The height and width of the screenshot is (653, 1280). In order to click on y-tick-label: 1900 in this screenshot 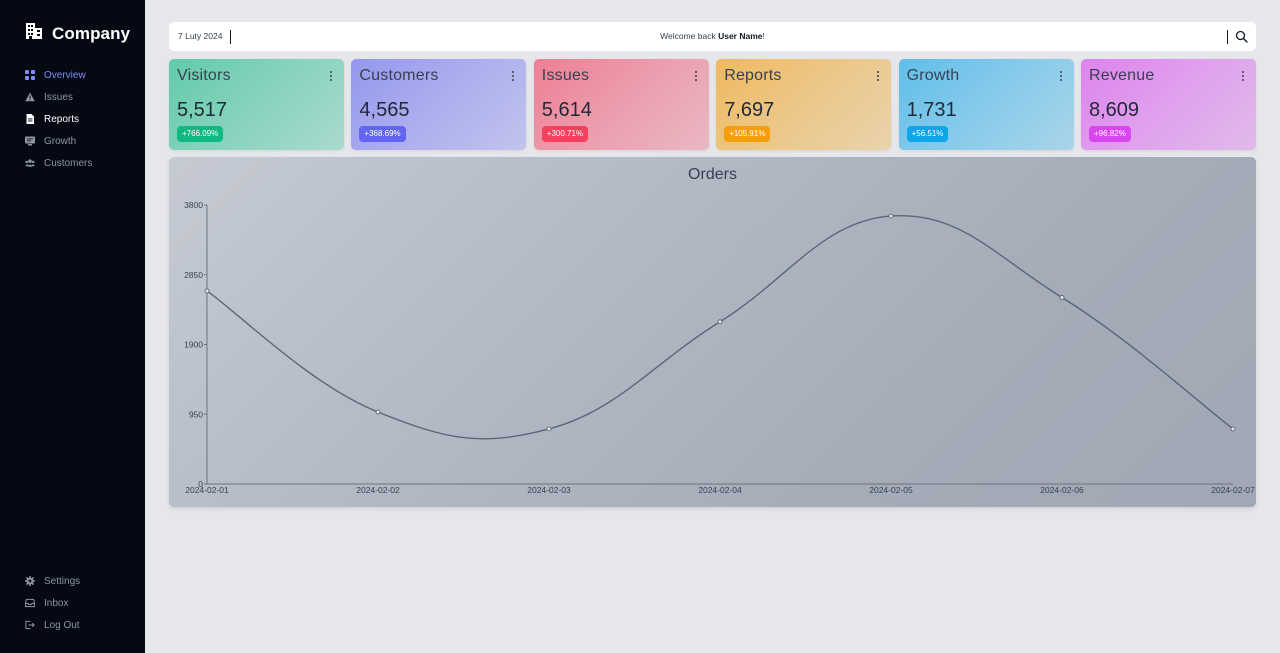, I will do `click(193, 345)`.